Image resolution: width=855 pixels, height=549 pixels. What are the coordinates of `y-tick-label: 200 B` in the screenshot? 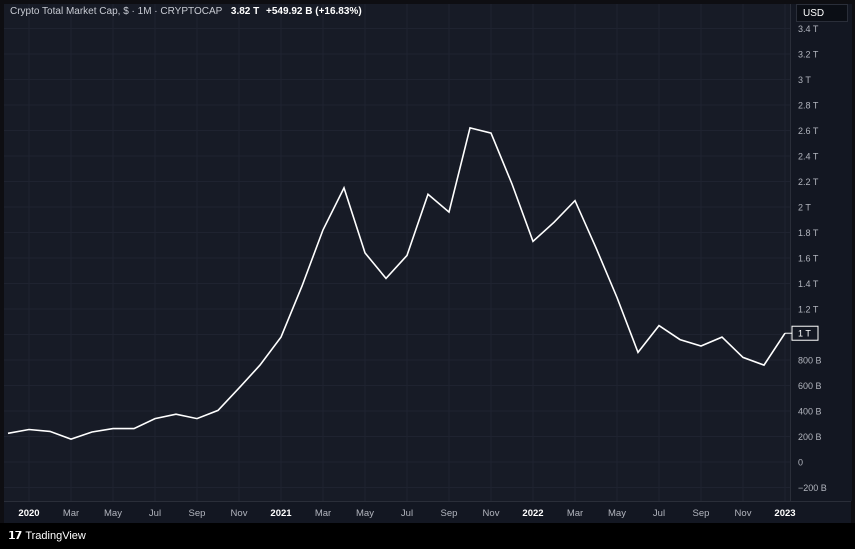 It's located at (810, 437).